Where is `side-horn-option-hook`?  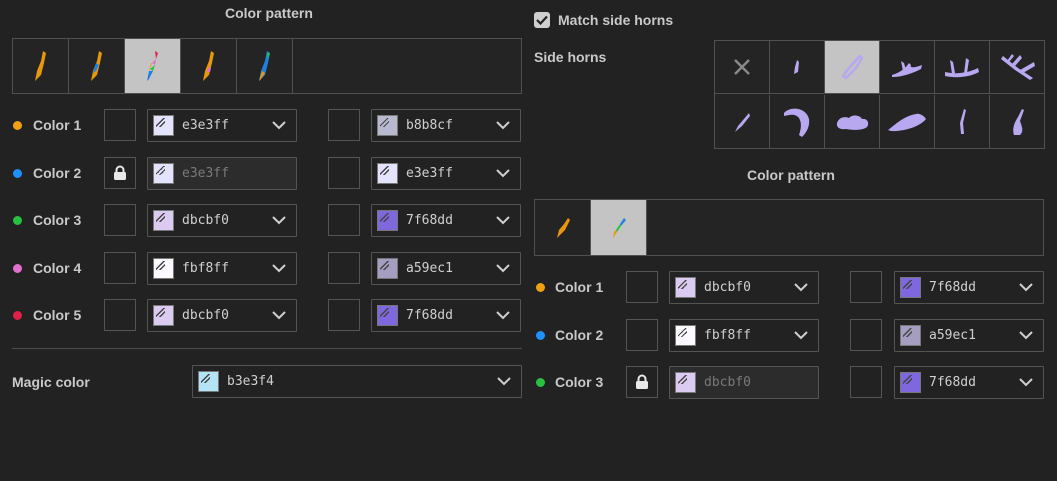
side-horn-option-hook is located at coordinates (797, 121).